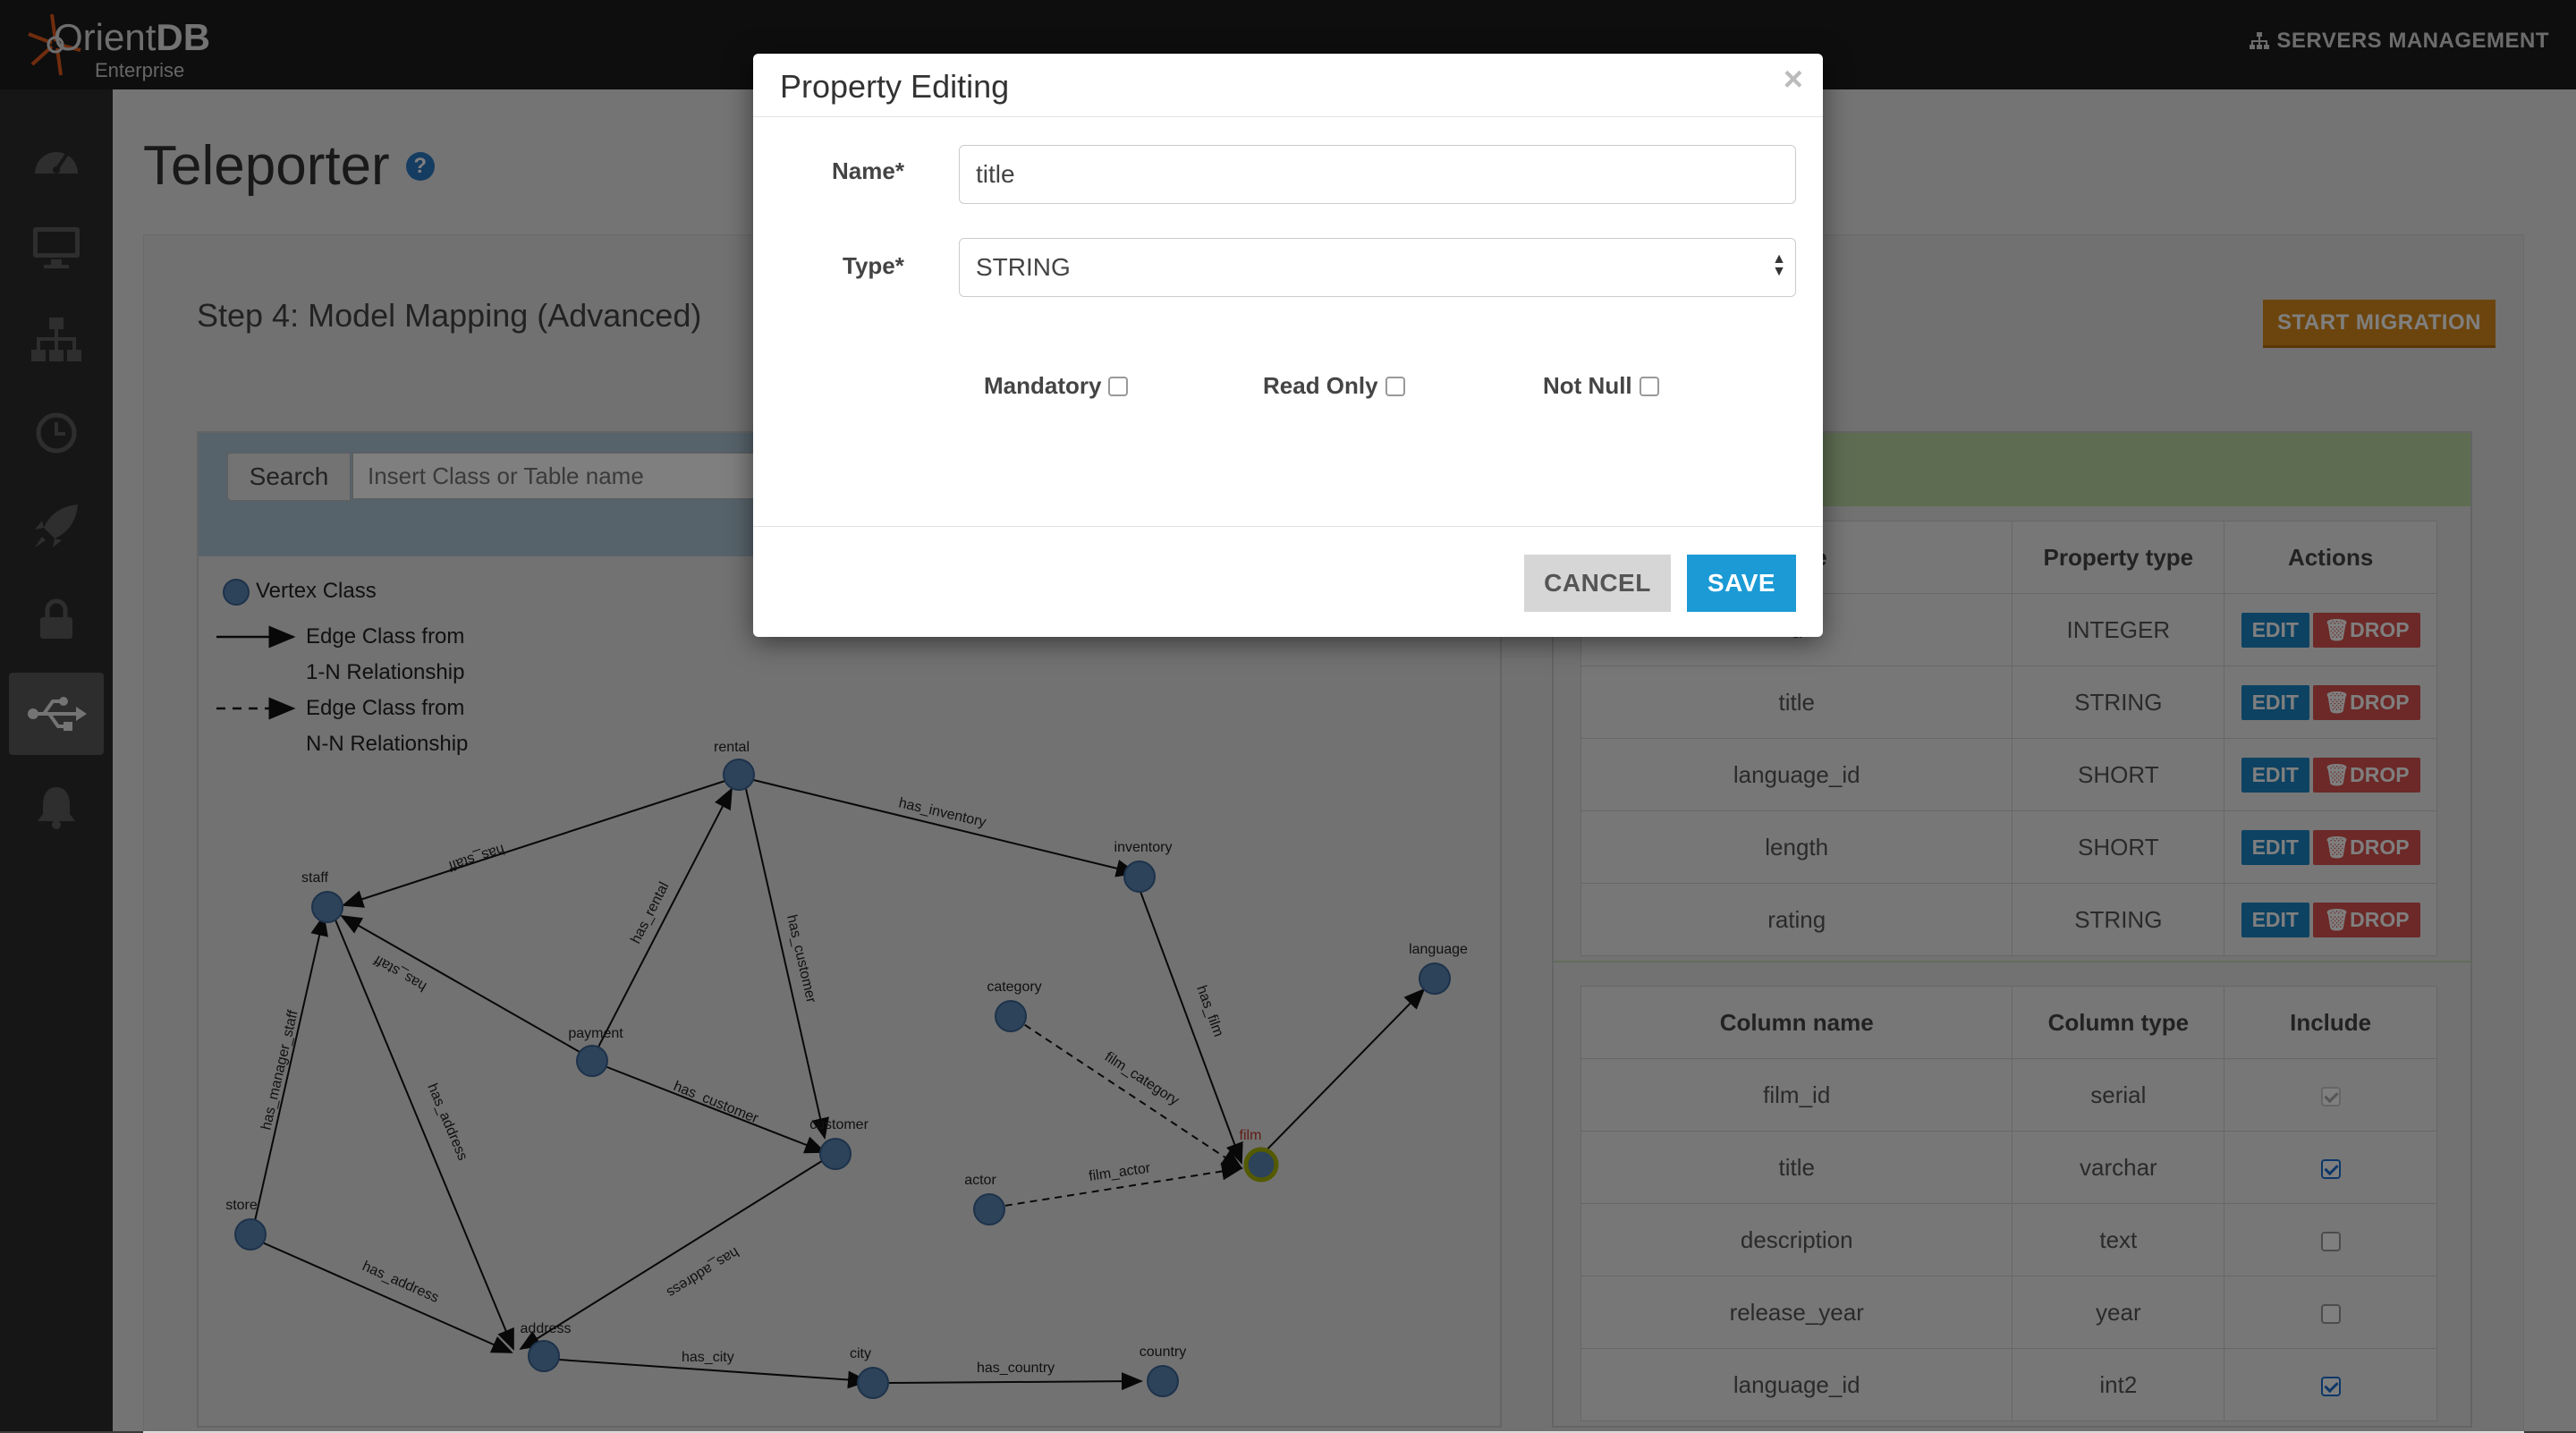 The image size is (2576, 1433). Describe the element at coordinates (1779, 265) in the screenshot. I see `select-arrows-icon: ▲ ▼` at that location.